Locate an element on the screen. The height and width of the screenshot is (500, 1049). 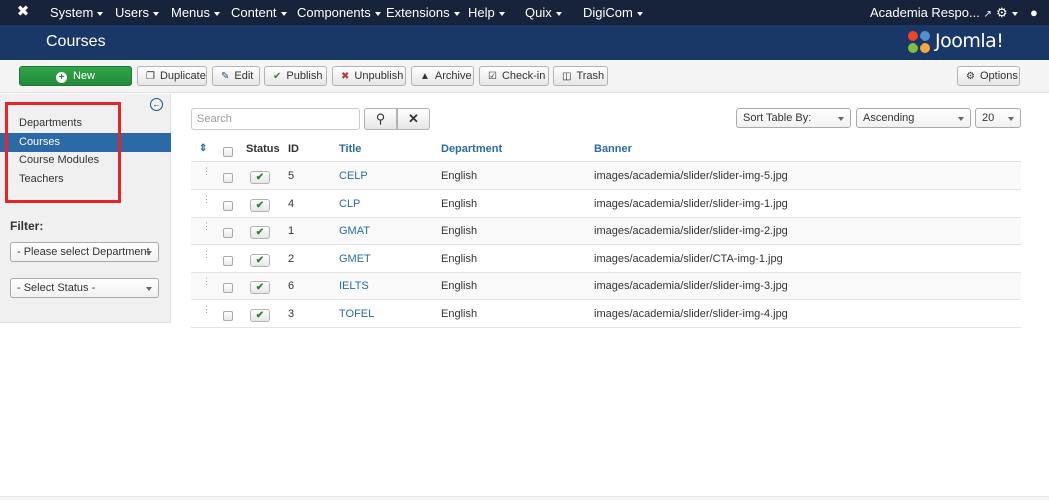
cell-id: 1 is located at coordinates (291, 231).